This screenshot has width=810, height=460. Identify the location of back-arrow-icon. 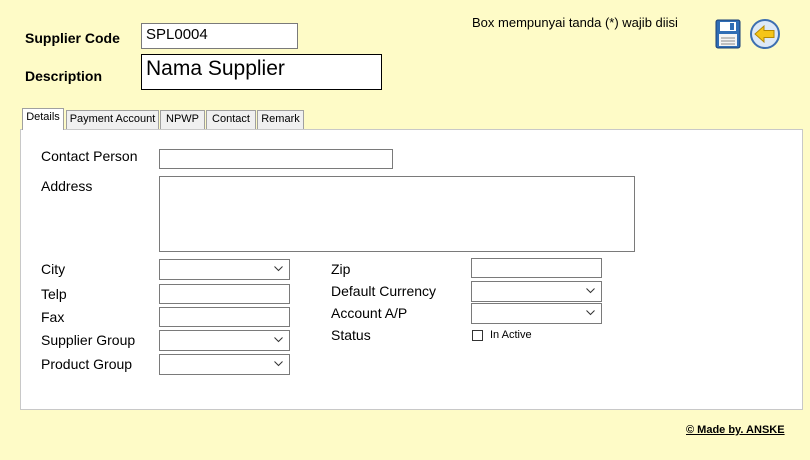
(765, 34).